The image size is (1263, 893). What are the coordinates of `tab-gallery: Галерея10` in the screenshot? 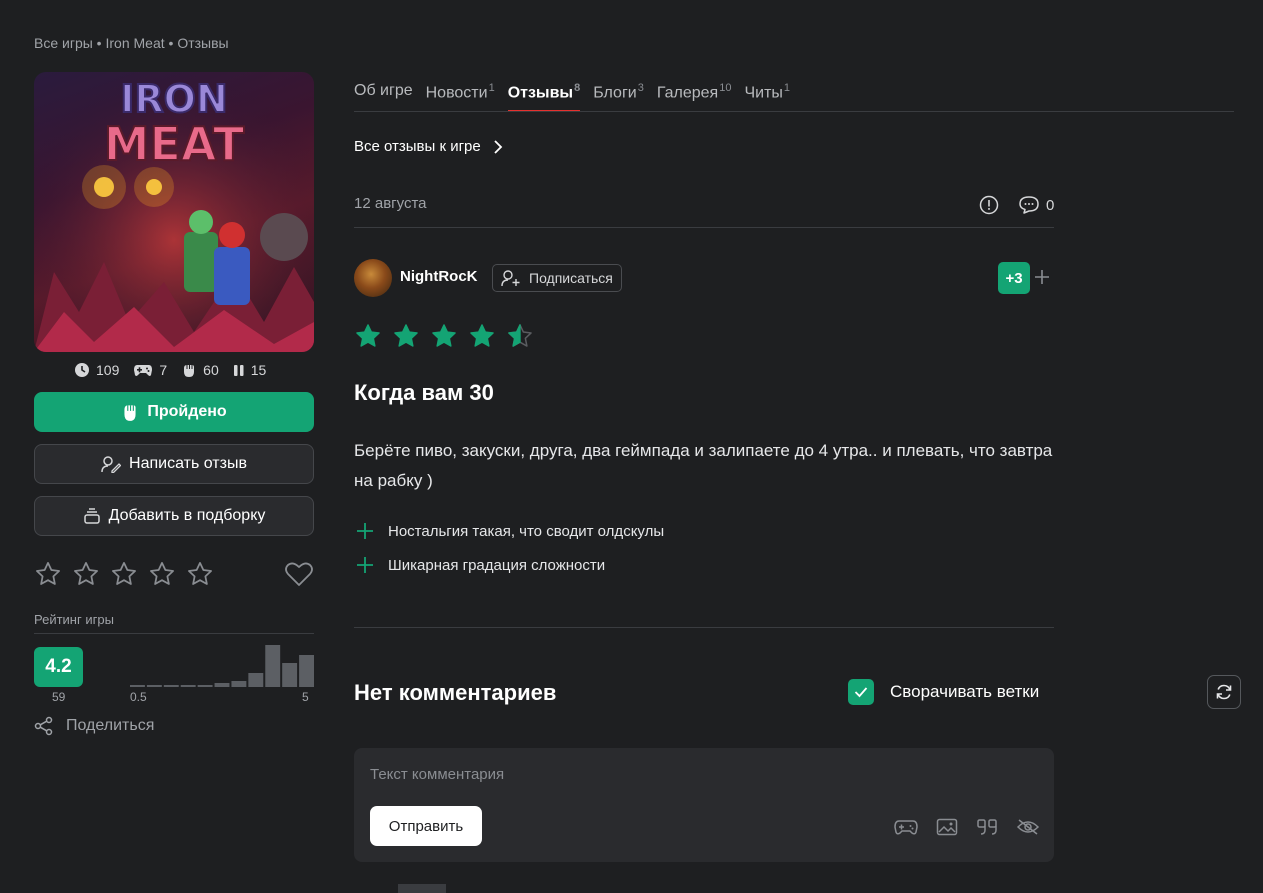 It's located at (694, 97).